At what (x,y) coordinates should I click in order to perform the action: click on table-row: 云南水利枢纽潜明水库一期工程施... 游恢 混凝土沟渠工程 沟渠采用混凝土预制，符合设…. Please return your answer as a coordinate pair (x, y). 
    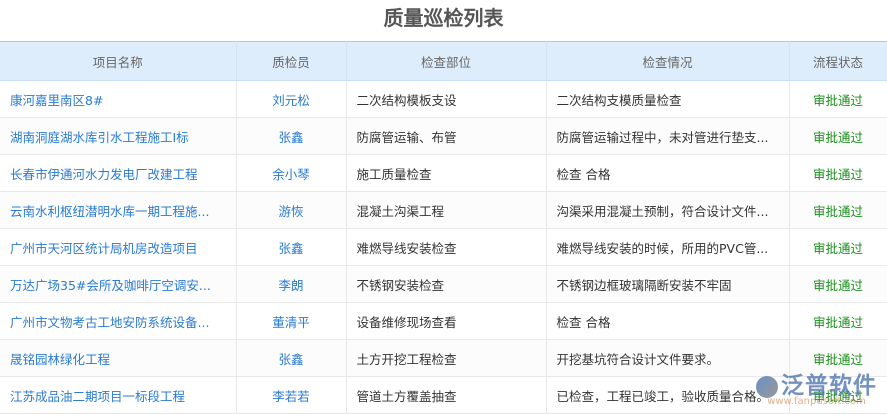
    Looking at the image, I should click on (443, 210).